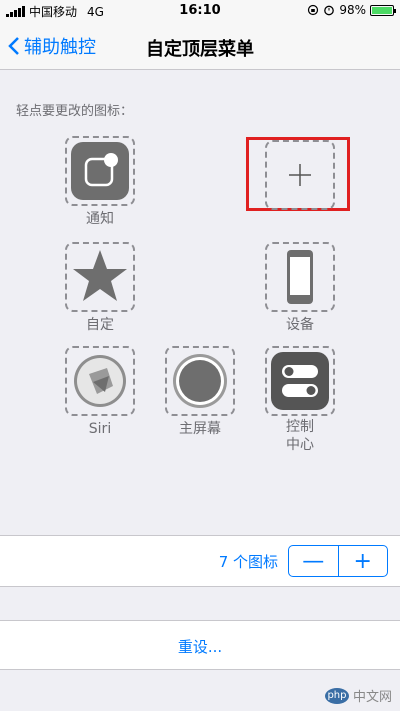 Image resolution: width=400 pixels, height=711 pixels. I want to click on status-right: 98%, so click(351, 10).